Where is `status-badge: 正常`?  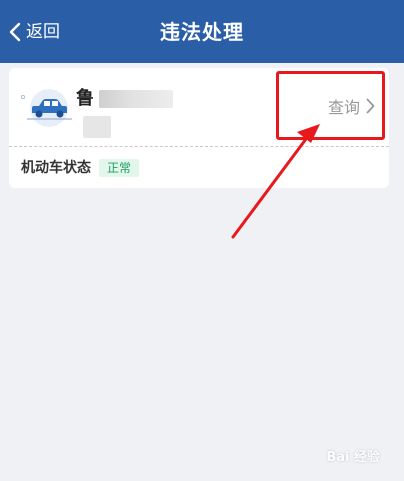
status-badge: 正常 is located at coordinates (119, 168).